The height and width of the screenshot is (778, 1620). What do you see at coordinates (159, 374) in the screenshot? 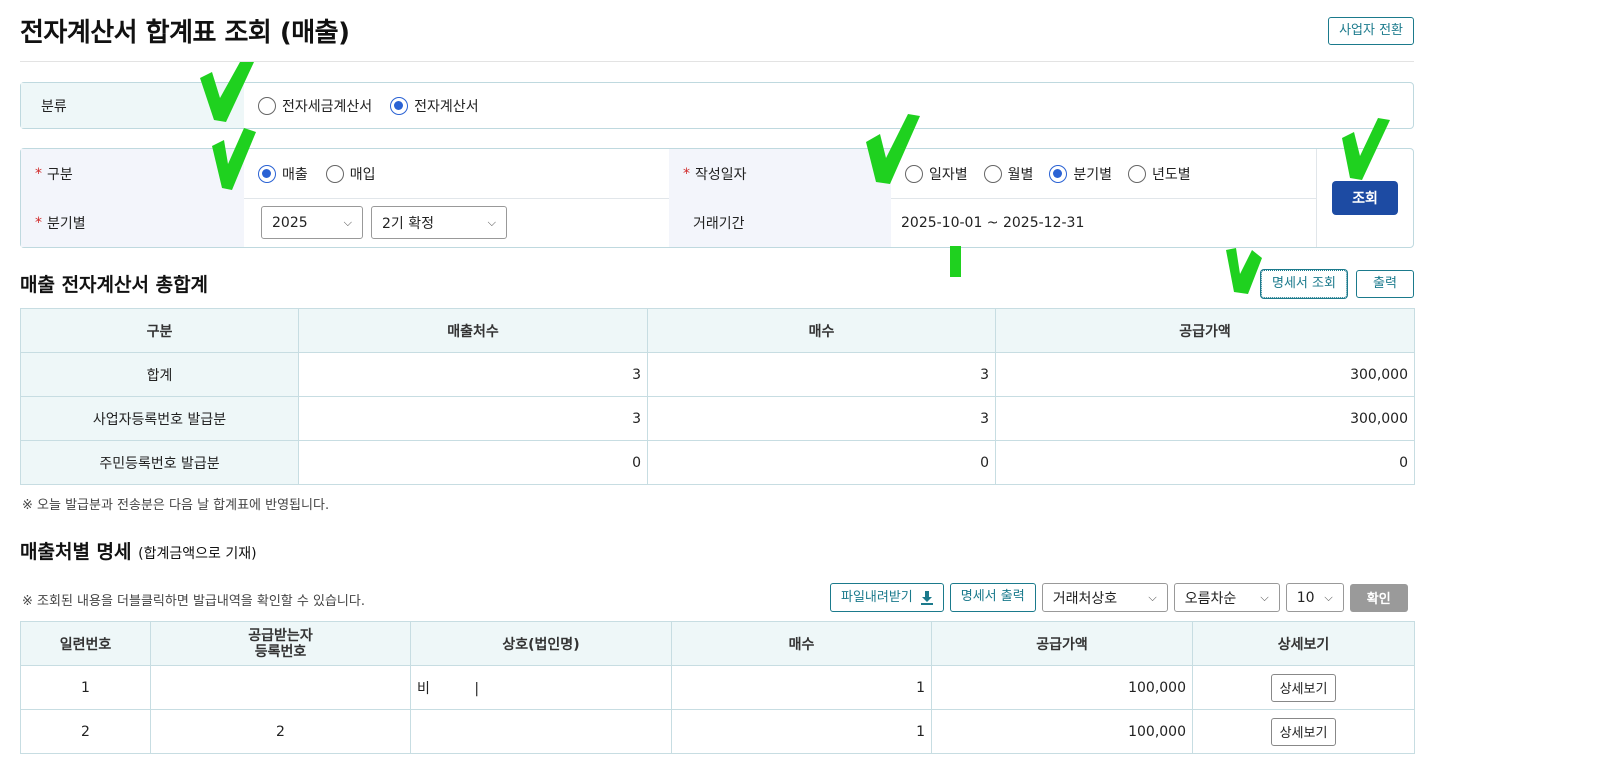
I see `row-label: 합계` at bounding box center [159, 374].